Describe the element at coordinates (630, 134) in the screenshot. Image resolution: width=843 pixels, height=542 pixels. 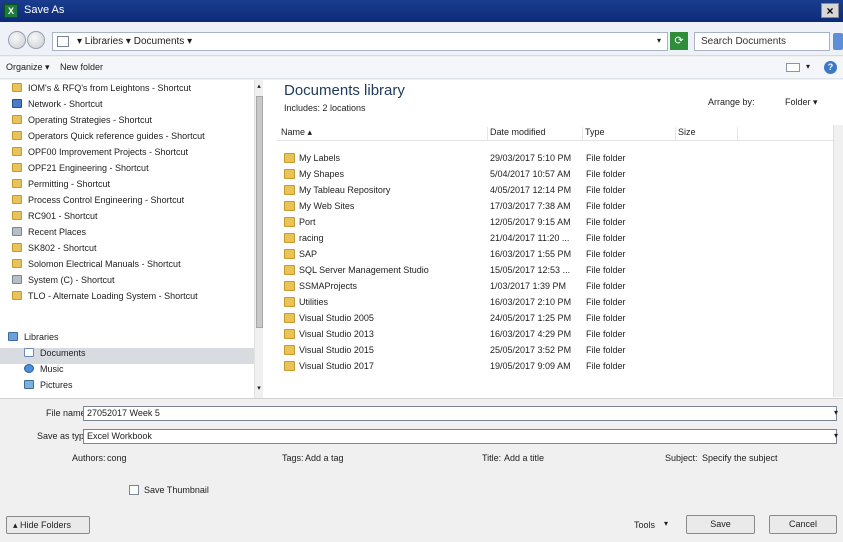
I see `column-type: Type` at that location.